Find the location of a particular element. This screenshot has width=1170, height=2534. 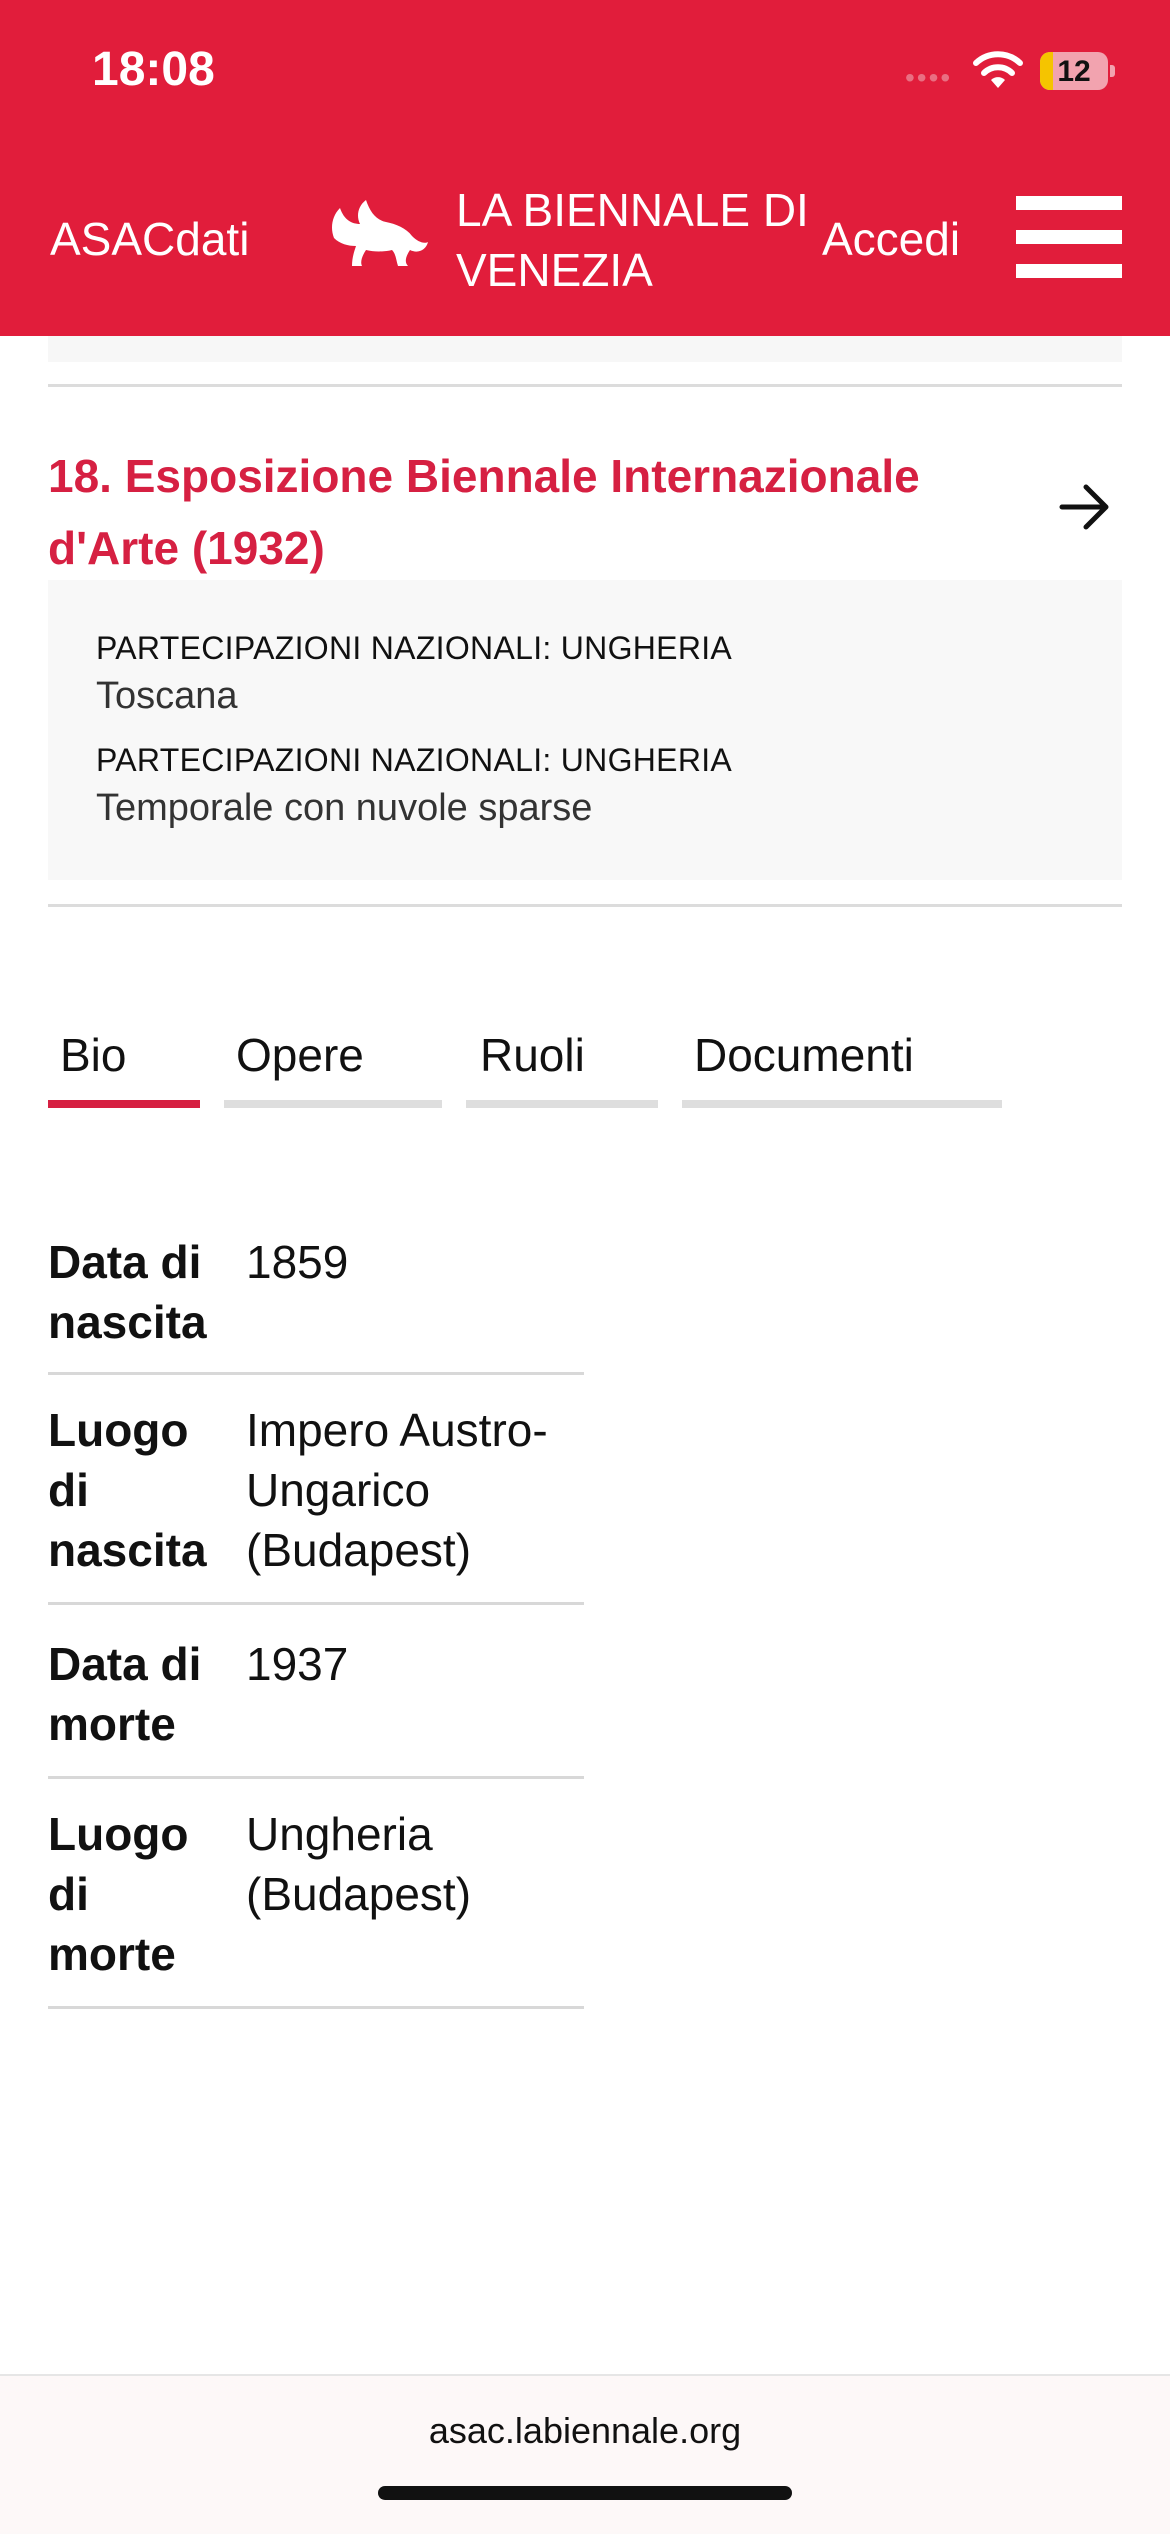

bio-label: Data di nascita is located at coordinates (127, 1292).